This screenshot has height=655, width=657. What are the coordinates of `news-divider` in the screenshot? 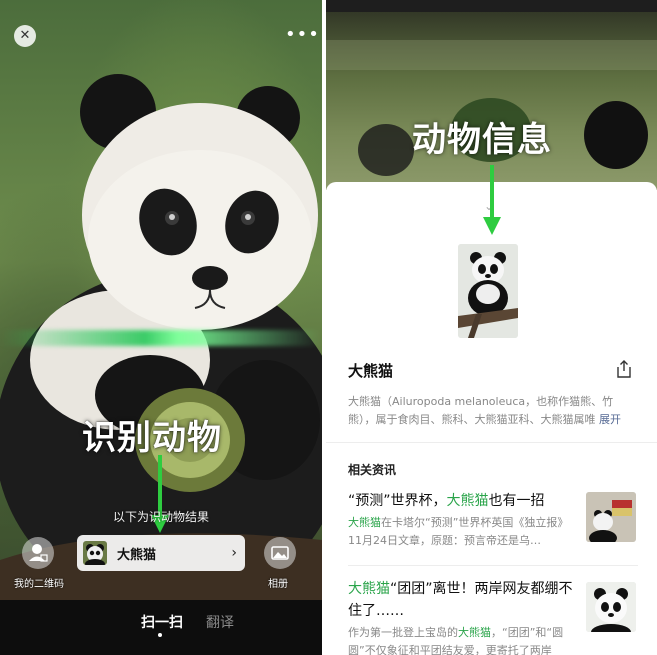 It's located at (493, 565).